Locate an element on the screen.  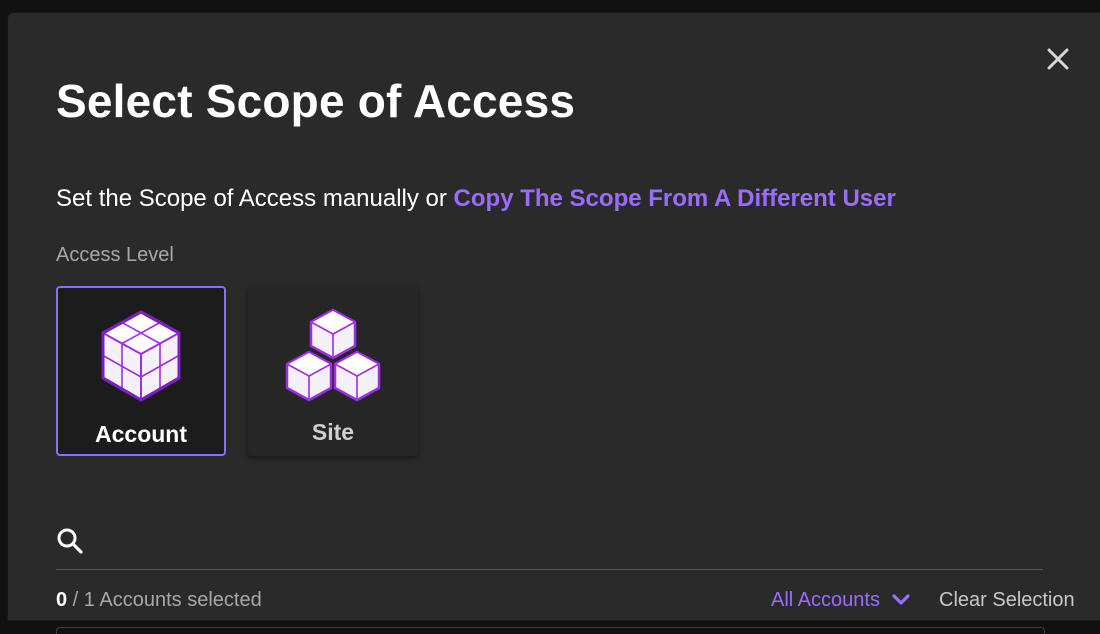
selection-counter: 0 / 1 Accounts selected is located at coordinates (159, 600).